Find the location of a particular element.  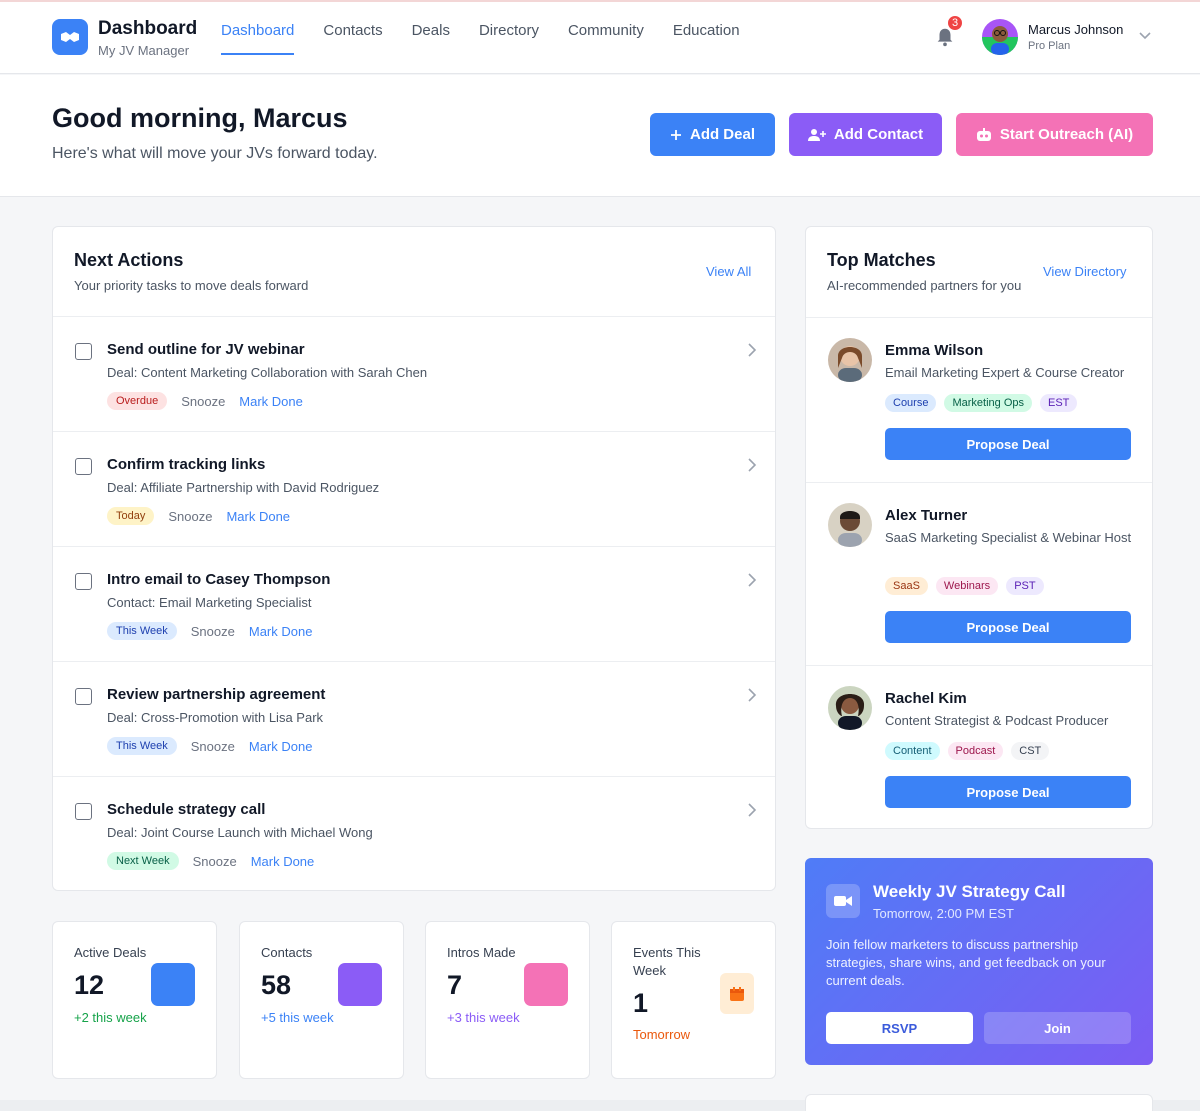

rsvp-button: RSVP is located at coordinates (899, 1028).